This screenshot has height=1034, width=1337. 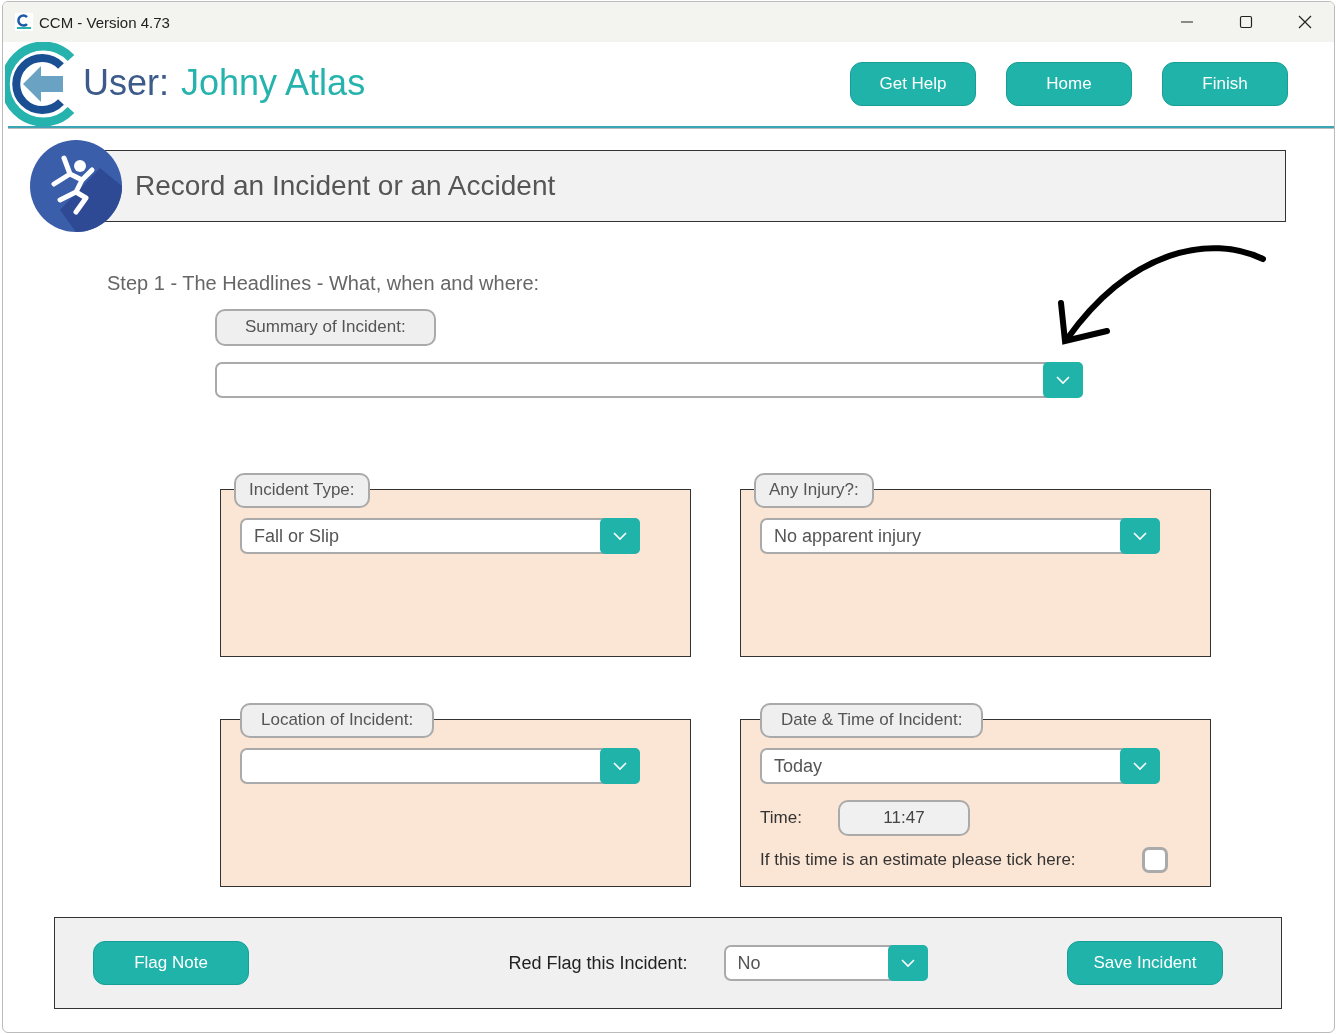 What do you see at coordinates (960, 766) in the screenshot?
I see `dropdown-field: Today` at bounding box center [960, 766].